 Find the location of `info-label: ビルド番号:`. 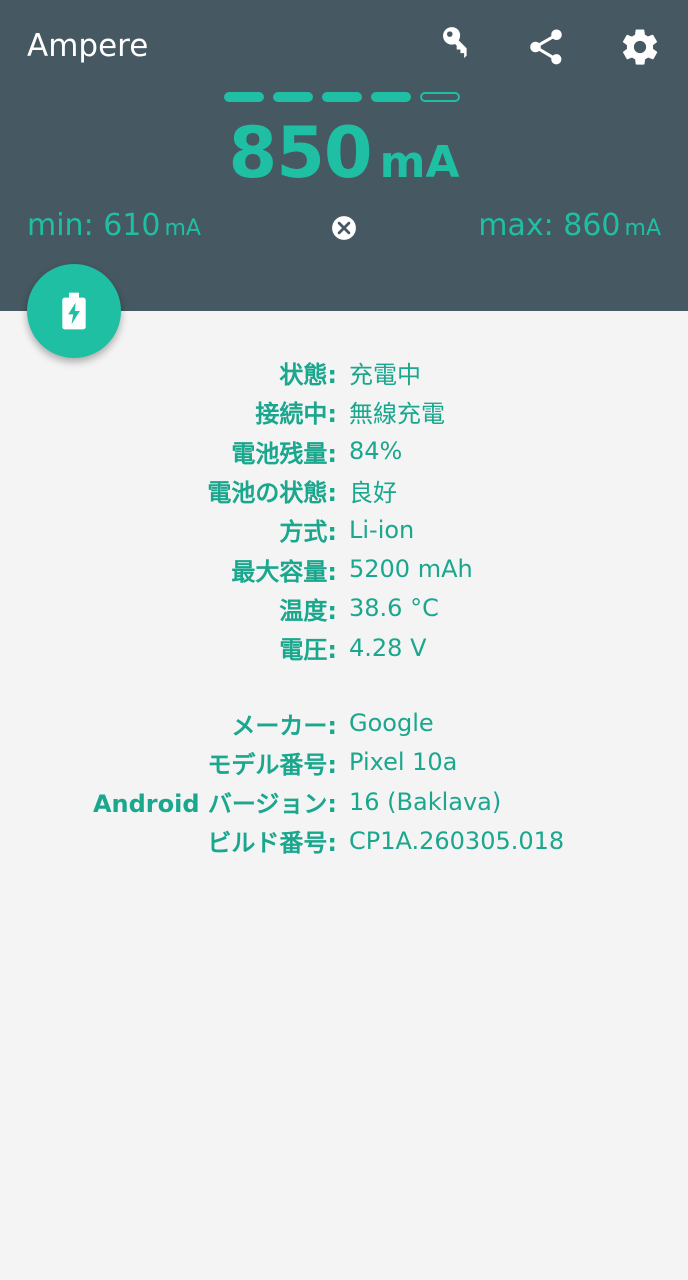

info-label: ビルド番号: is located at coordinates (272, 843).